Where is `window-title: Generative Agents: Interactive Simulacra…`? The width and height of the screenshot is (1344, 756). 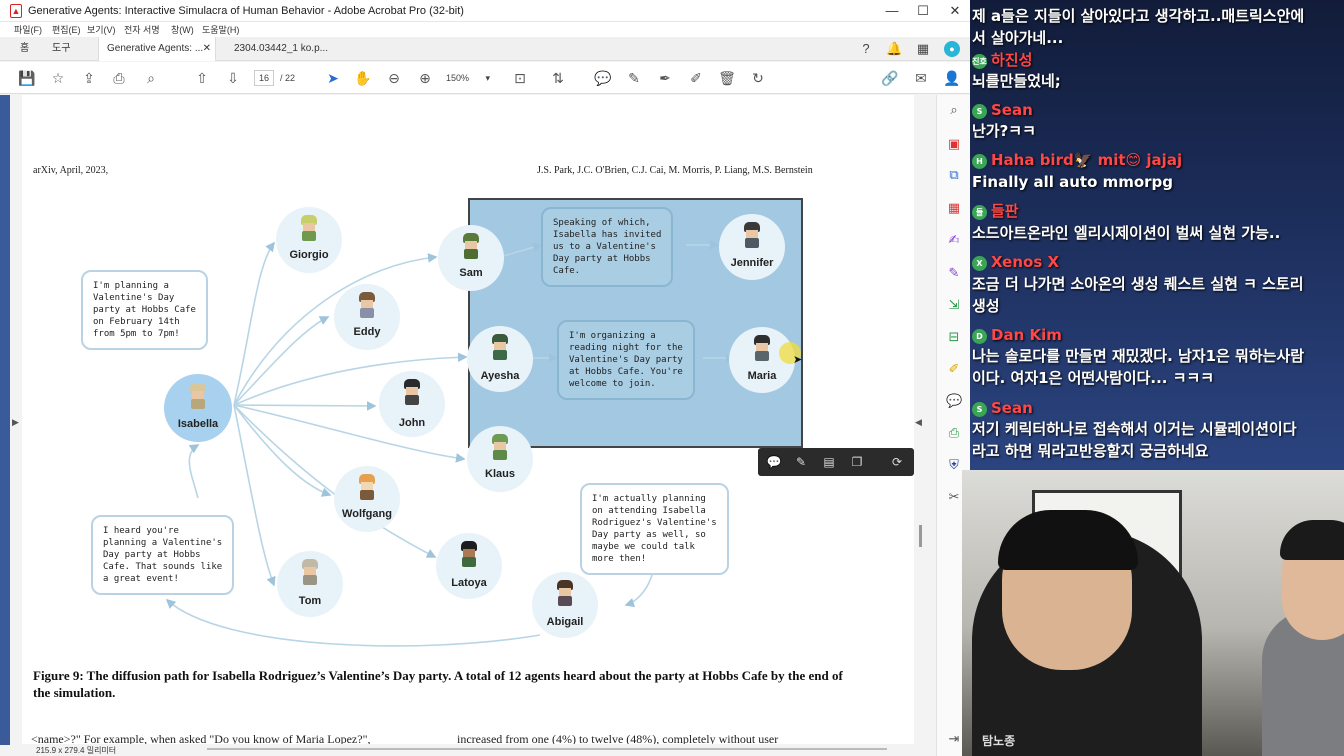 window-title: Generative Agents: Interactive Simulacra… is located at coordinates (246, 11).